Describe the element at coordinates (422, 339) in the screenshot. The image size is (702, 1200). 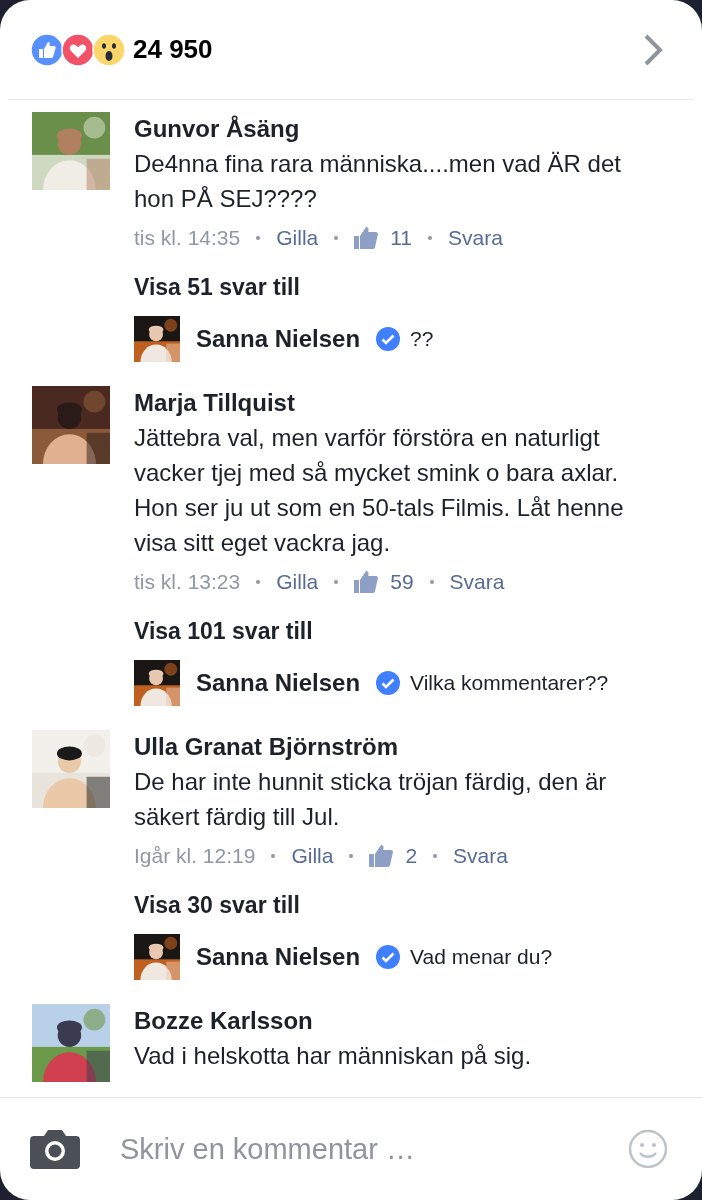
I see `reply-text: ??` at that location.